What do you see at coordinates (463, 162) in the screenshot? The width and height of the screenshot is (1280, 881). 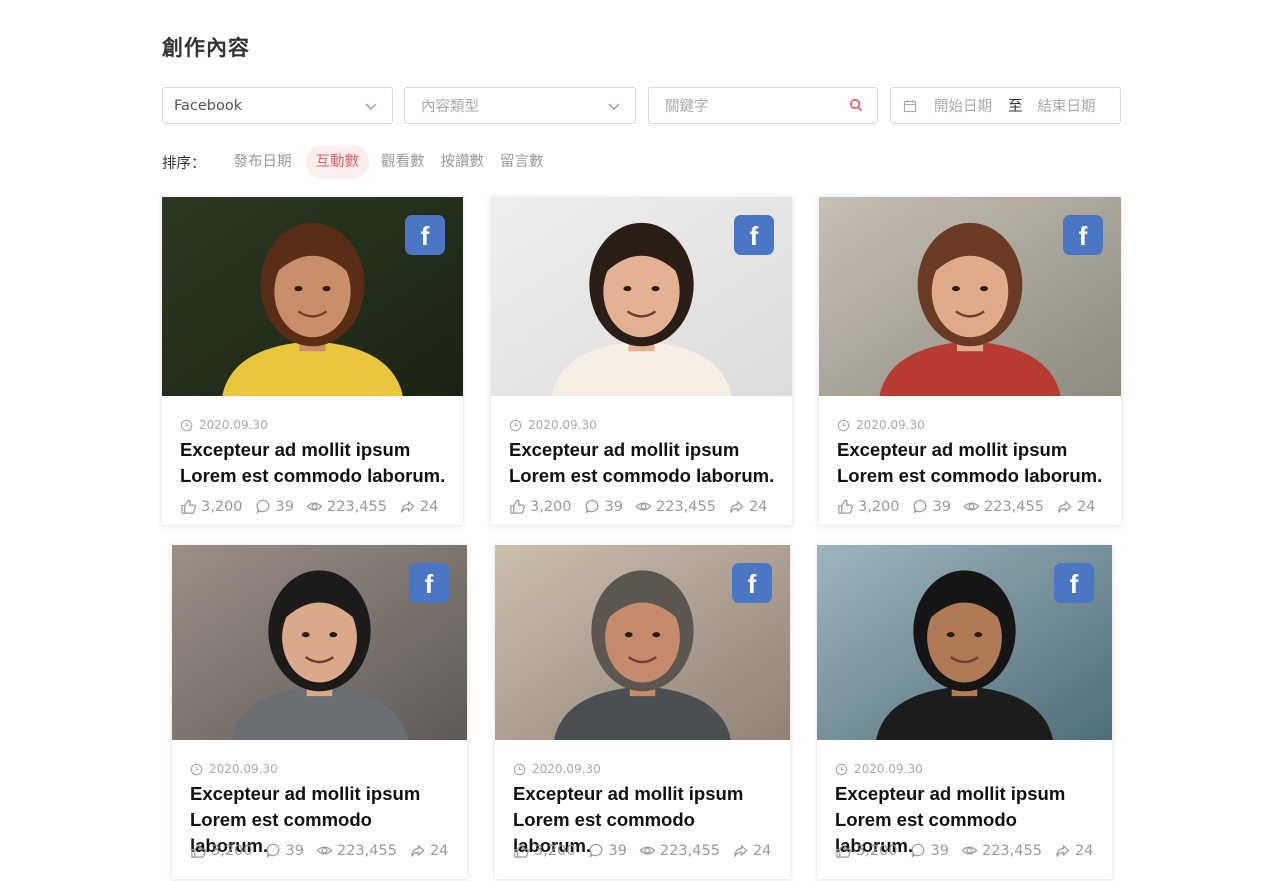 I see `sort-option-likes: 按讚數` at bounding box center [463, 162].